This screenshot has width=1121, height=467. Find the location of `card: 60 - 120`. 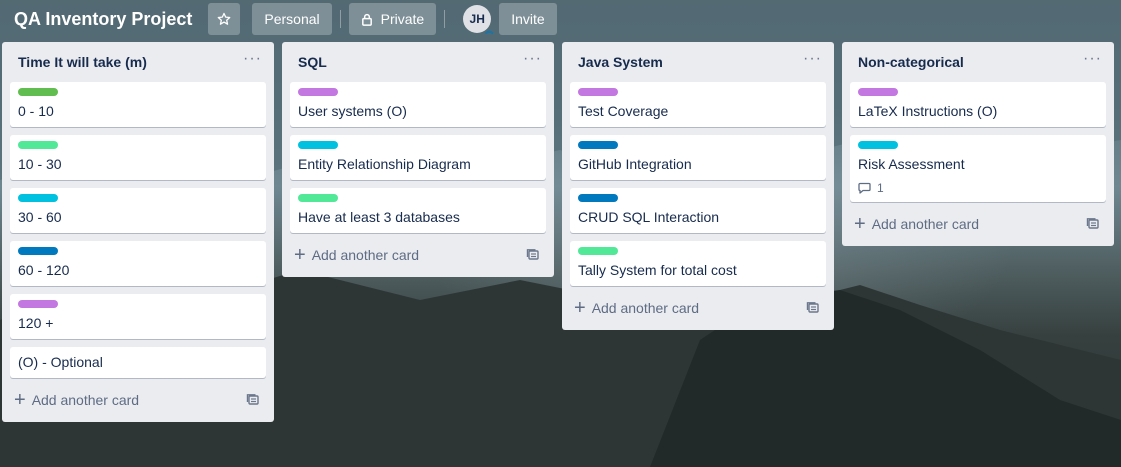

card: 60 - 120 is located at coordinates (138, 263).